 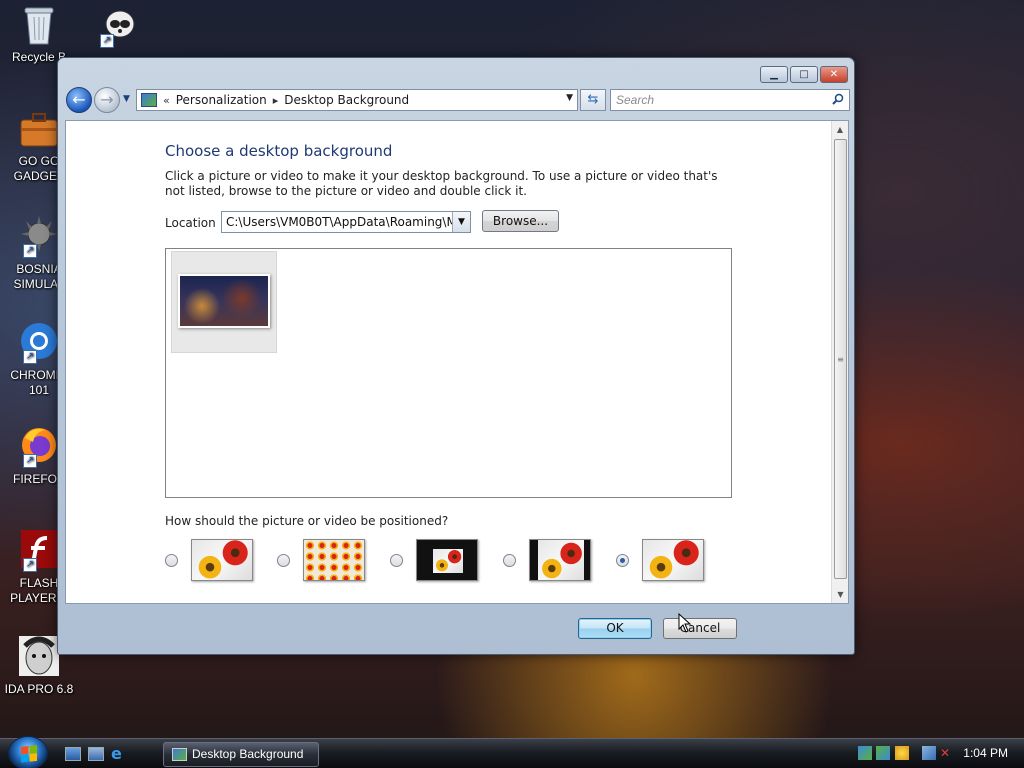 I want to click on search-placeholder: Search, so click(x=635, y=100).